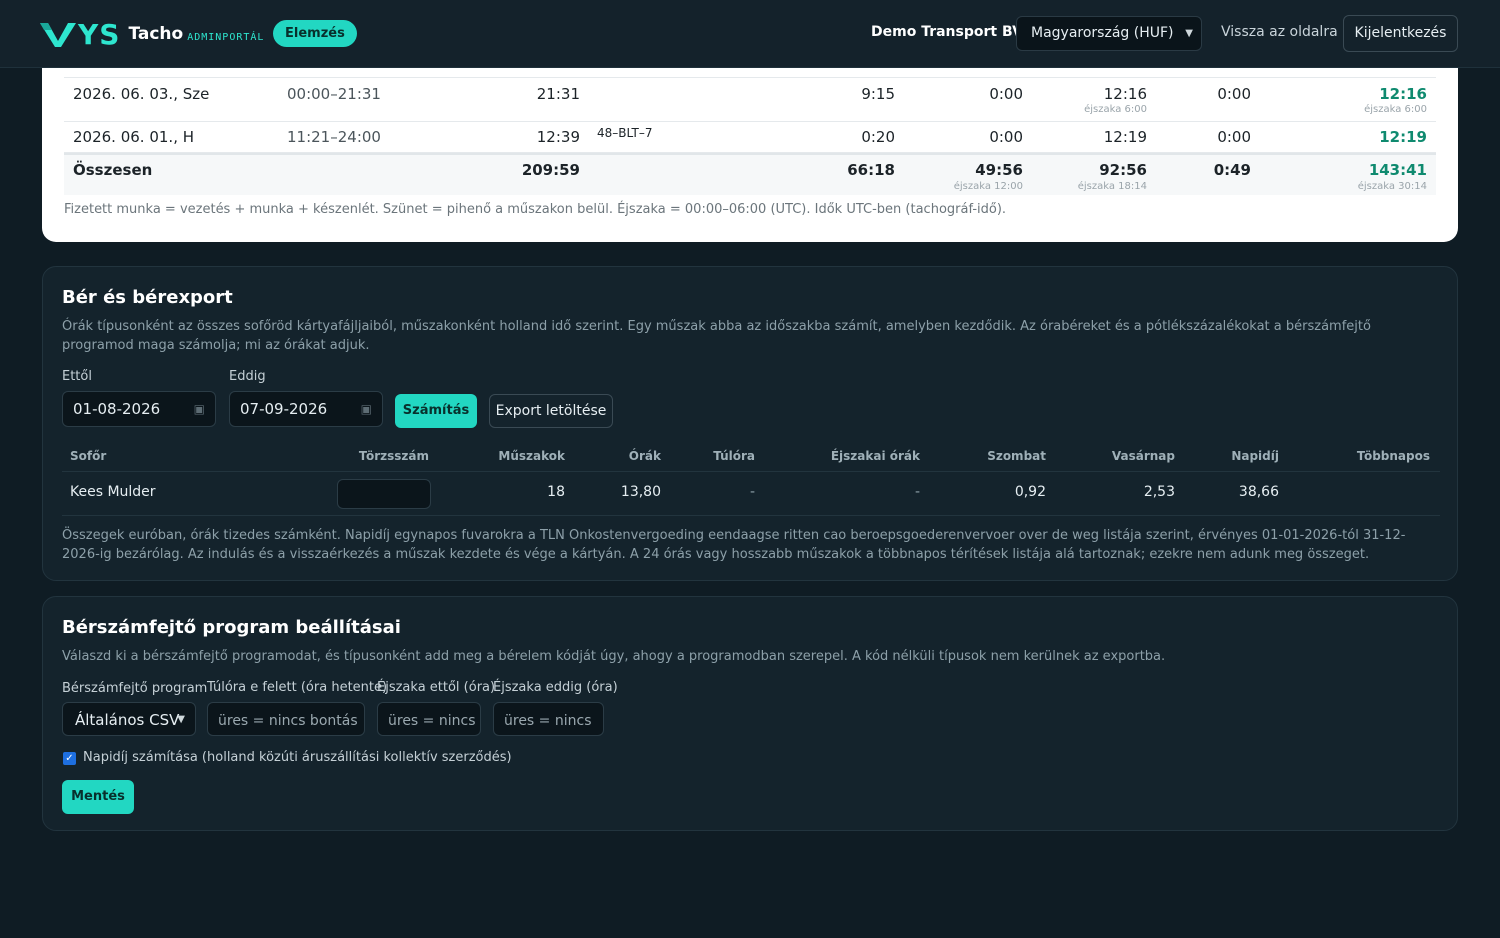 The width and height of the screenshot is (1500, 938). What do you see at coordinates (315, 33) in the screenshot?
I see `analysis-badge: Elemzés` at bounding box center [315, 33].